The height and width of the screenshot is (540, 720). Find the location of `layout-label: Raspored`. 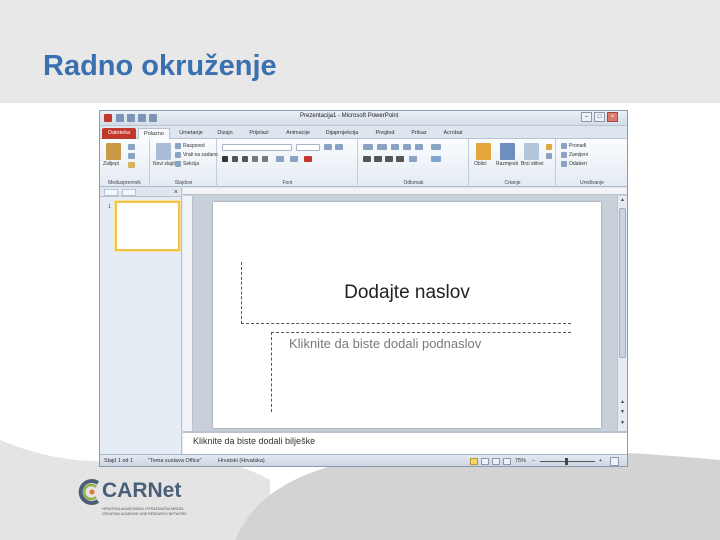

layout-label: Raspored is located at coordinates (194, 146).